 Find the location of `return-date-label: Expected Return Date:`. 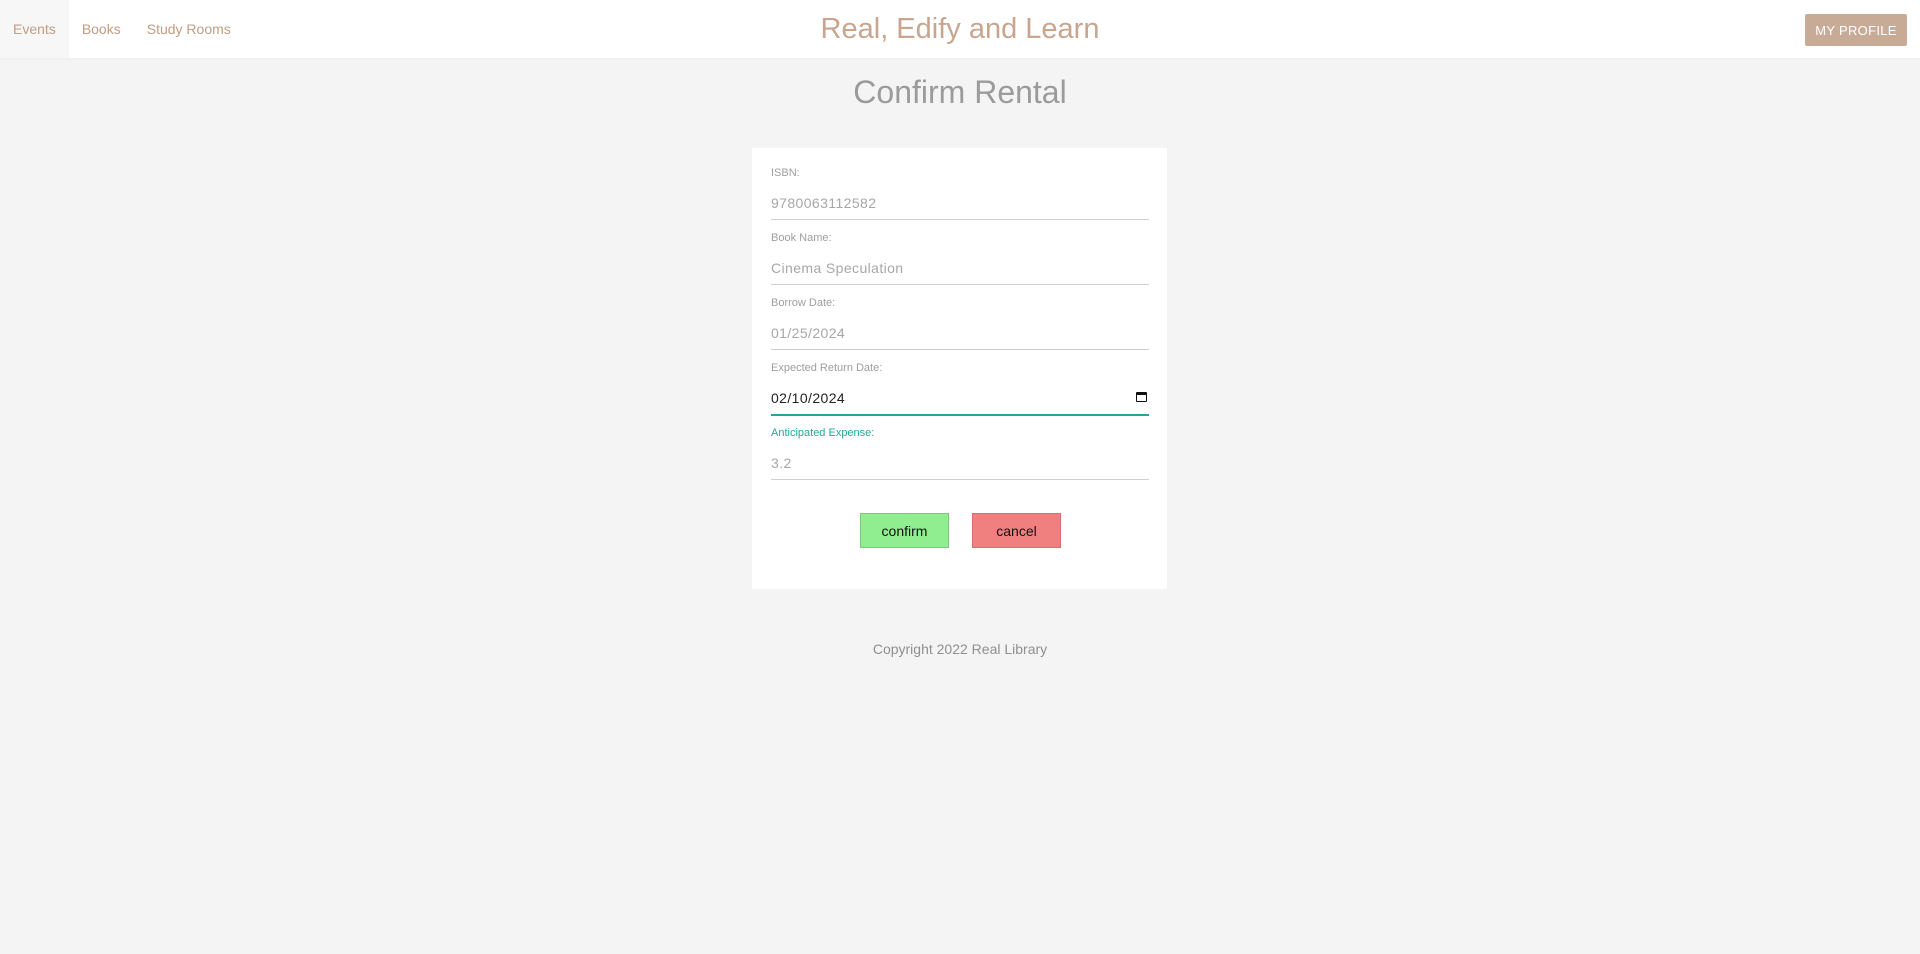

return-date-label: Expected Return Date: is located at coordinates (827, 368).